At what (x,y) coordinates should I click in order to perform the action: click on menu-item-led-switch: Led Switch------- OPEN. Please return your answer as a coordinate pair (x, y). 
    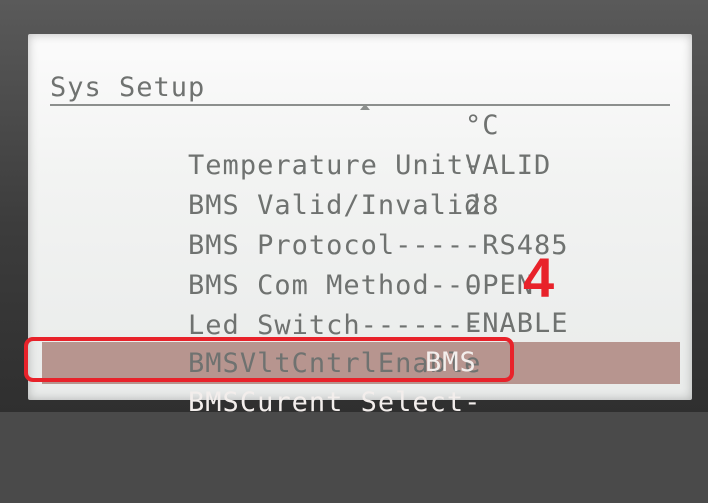
    Looking at the image, I should click on (365, 303).